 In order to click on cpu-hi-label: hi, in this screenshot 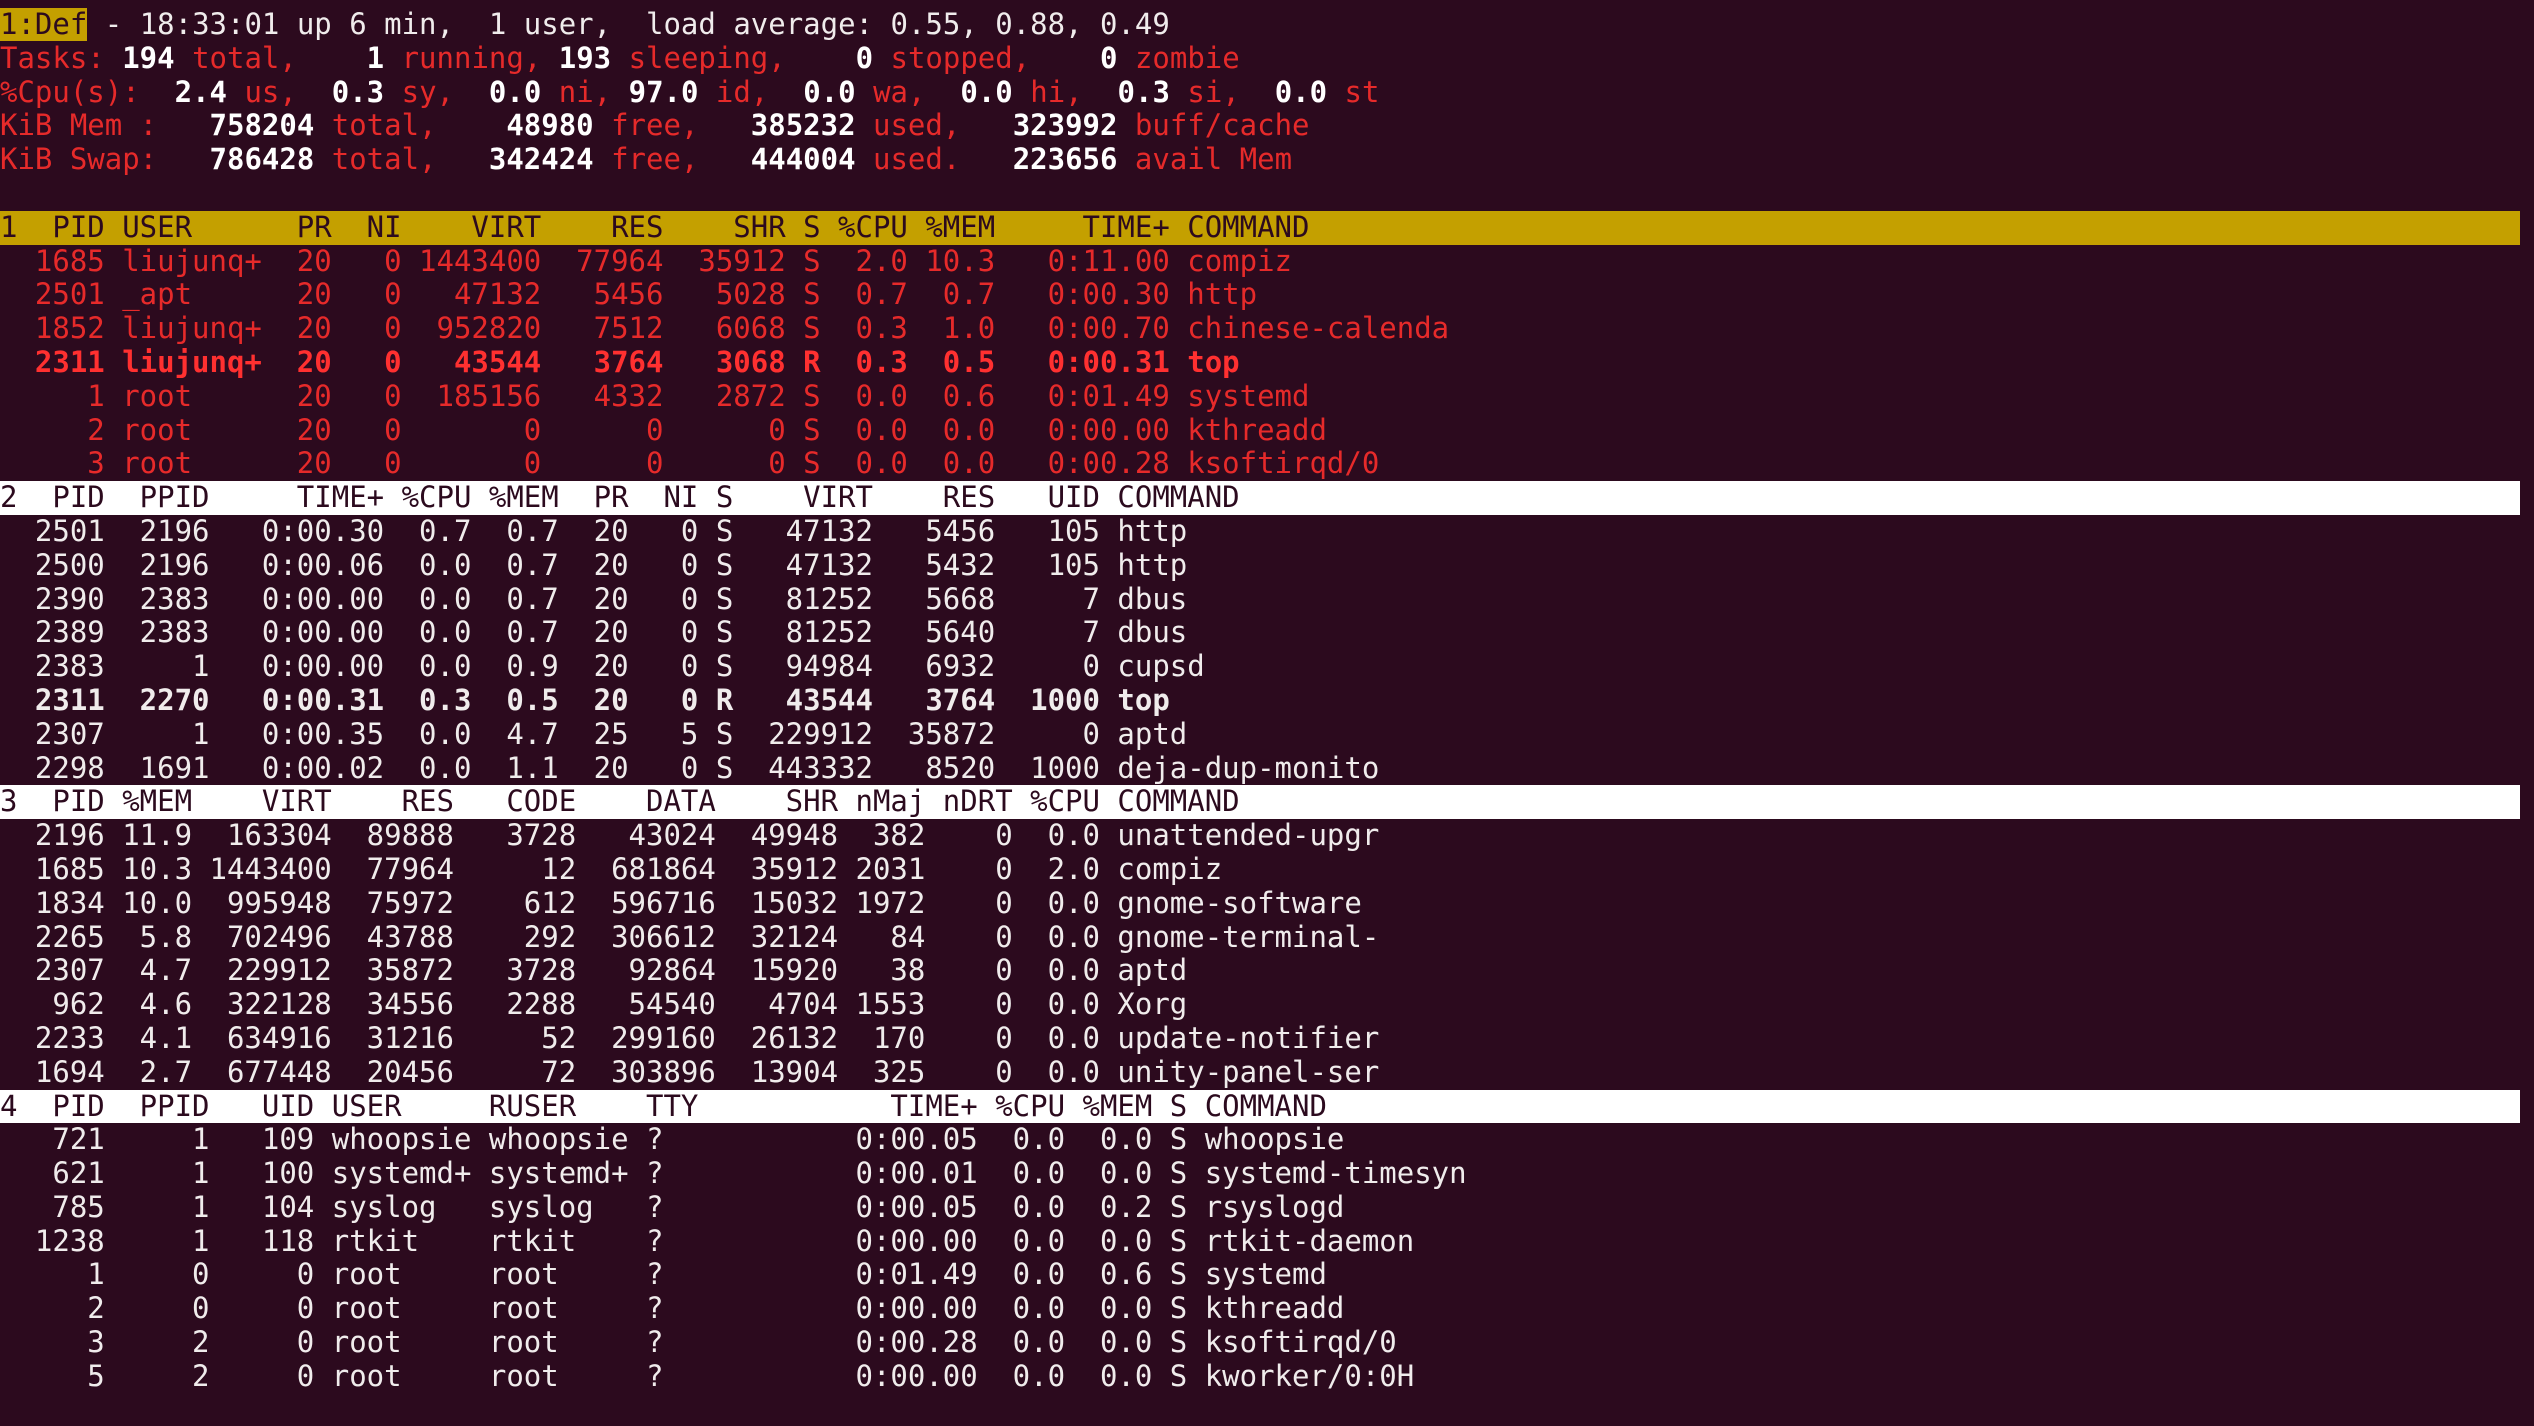, I will do `click(1047, 92)`.